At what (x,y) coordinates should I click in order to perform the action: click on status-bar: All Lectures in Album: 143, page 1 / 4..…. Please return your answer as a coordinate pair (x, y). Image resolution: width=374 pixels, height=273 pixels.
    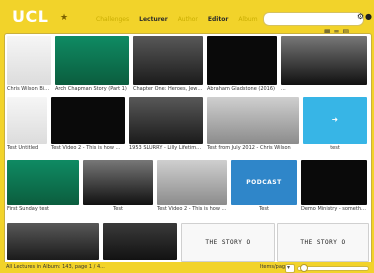
    Looking at the image, I should click on (187, 267).